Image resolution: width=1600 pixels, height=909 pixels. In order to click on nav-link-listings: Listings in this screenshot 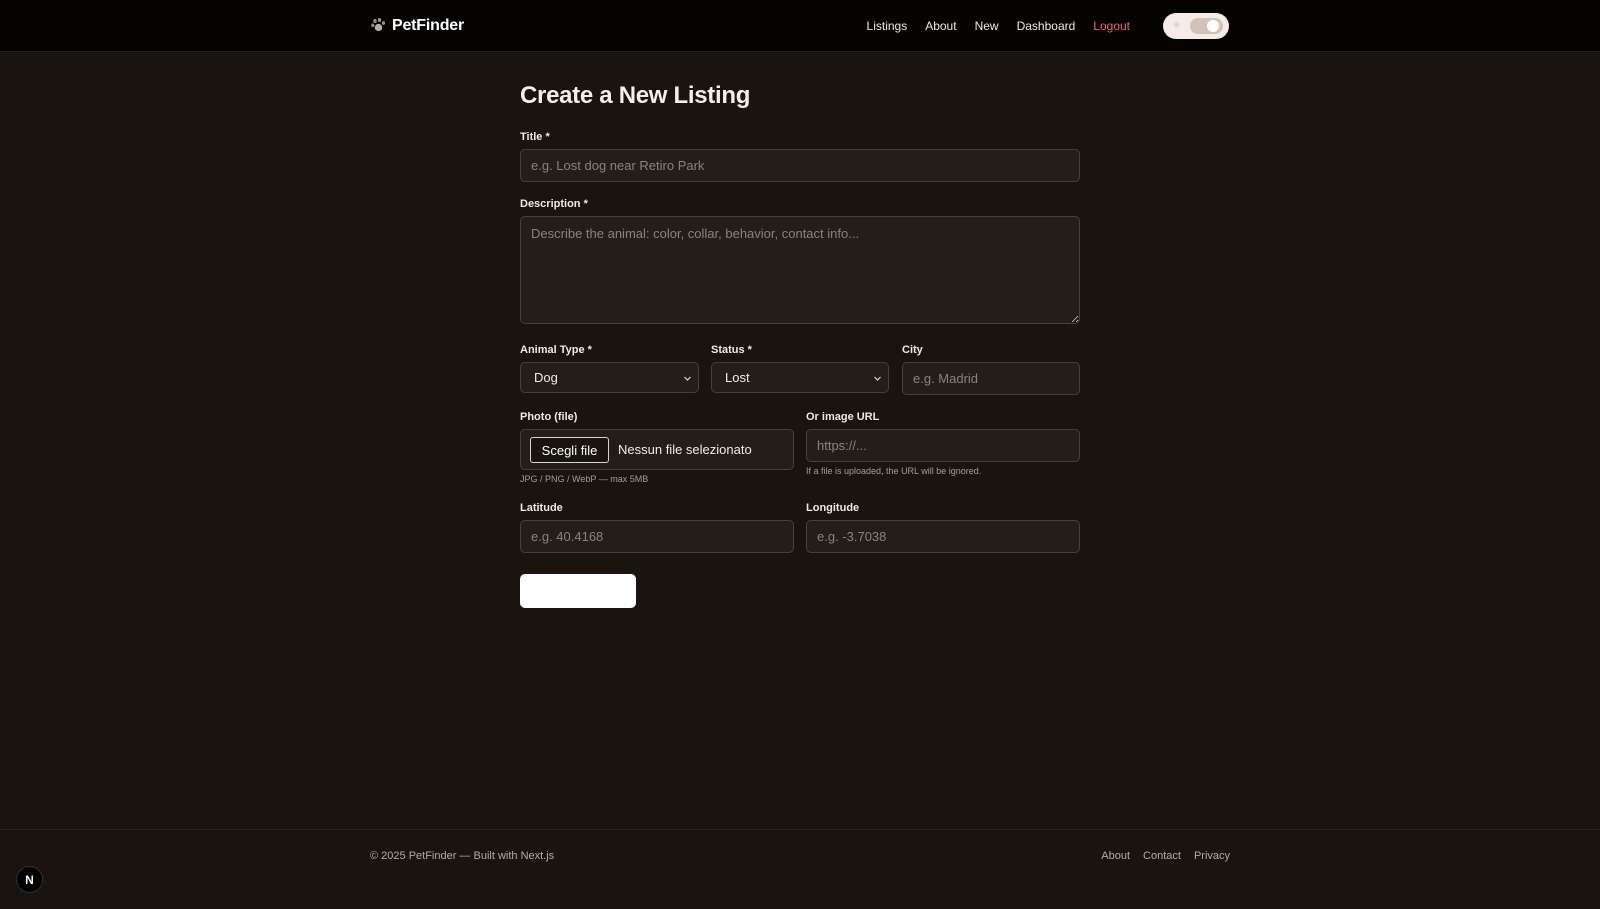, I will do `click(887, 26)`.